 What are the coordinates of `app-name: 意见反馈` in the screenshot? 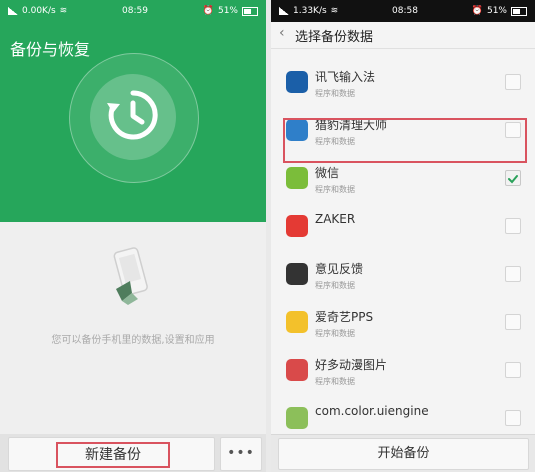 It's located at (339, 269).